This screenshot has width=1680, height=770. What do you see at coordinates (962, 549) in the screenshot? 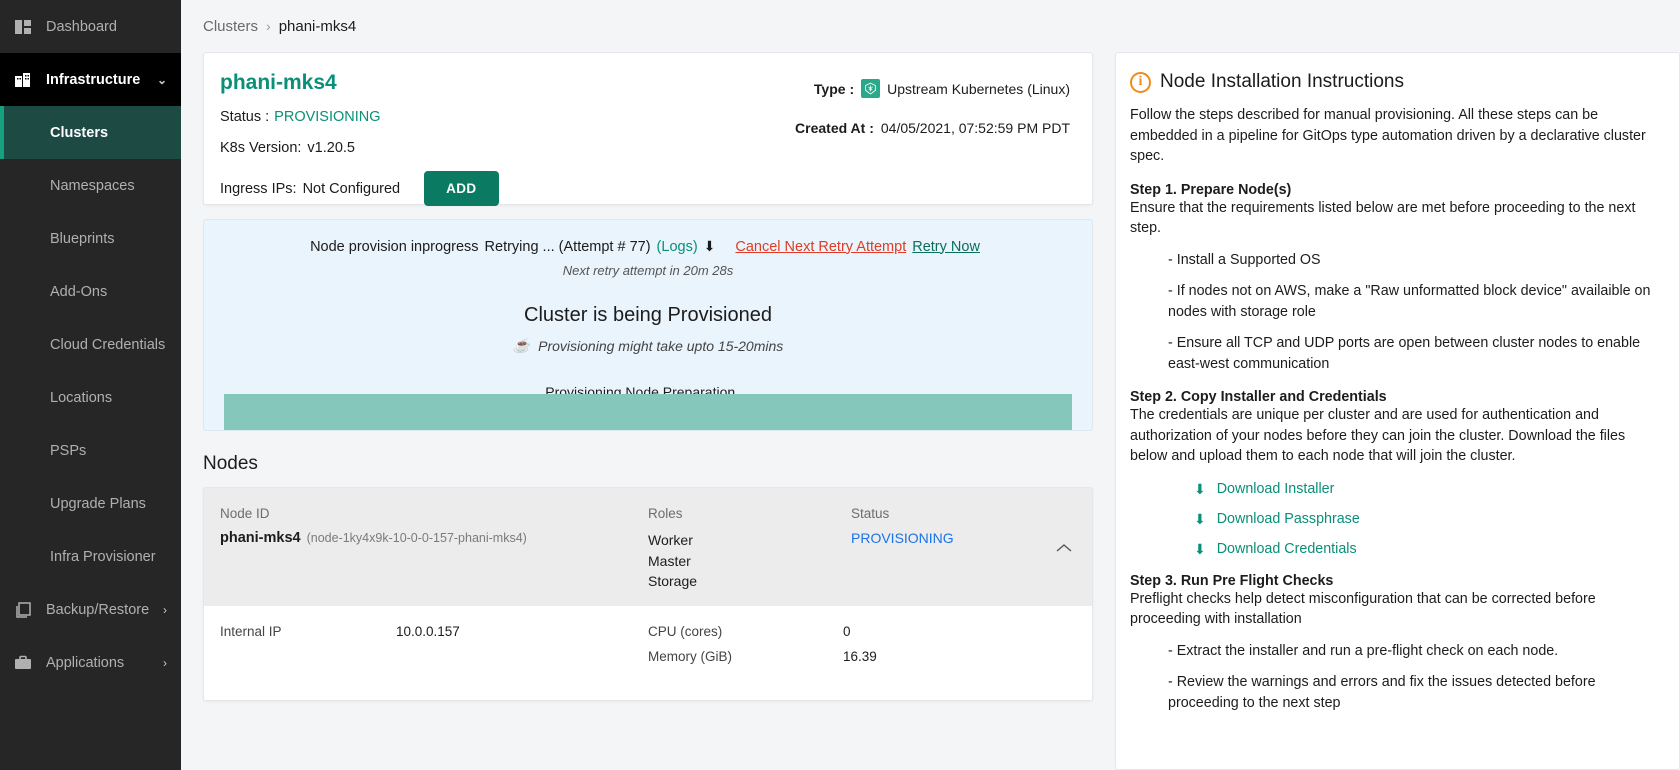
I see `node-status-cell: Status PROVISIONING` at bounding box center [962, 549].